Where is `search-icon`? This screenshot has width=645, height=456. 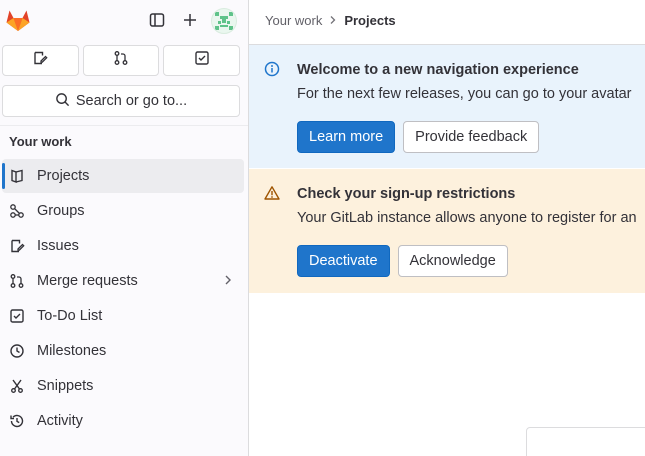
search-icon is located at coordinates (62, 101).